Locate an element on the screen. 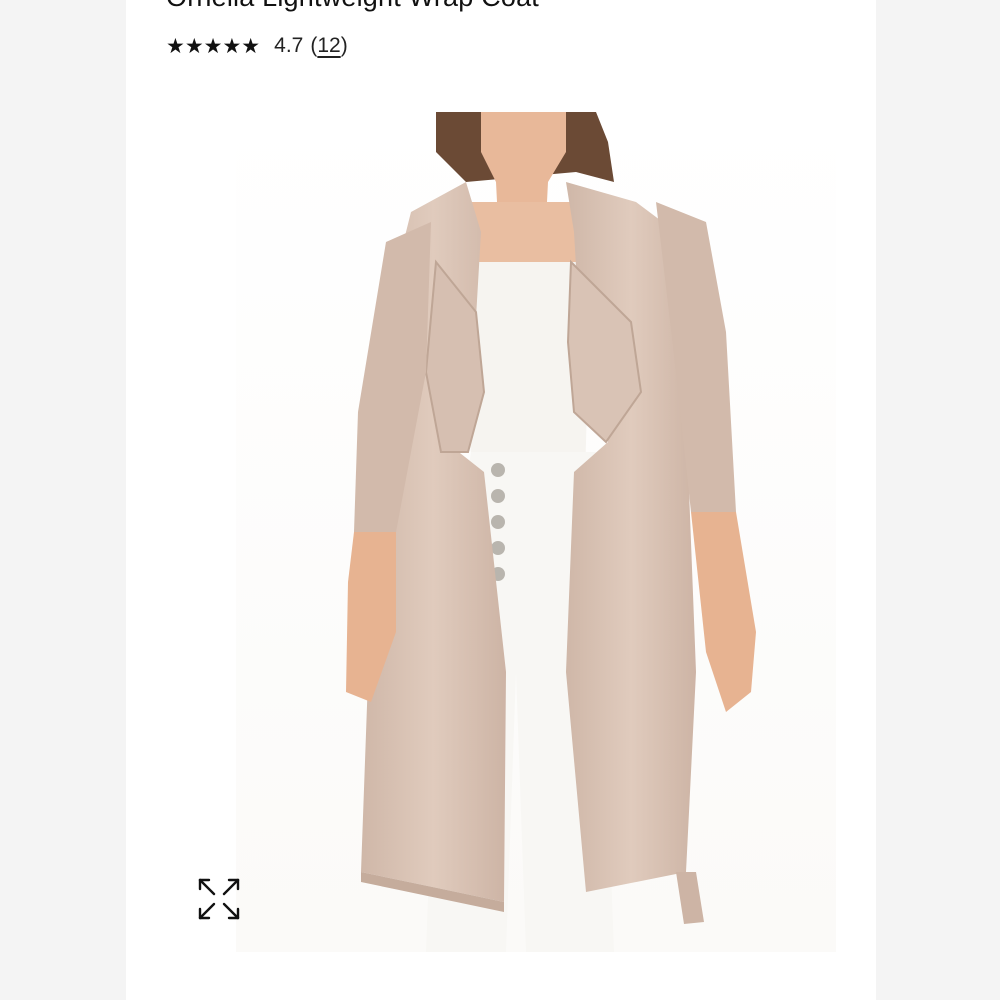 The width and height of the screenshot is (1000, 1000). expand-arrows-icon is located at coordinates (219, 899).